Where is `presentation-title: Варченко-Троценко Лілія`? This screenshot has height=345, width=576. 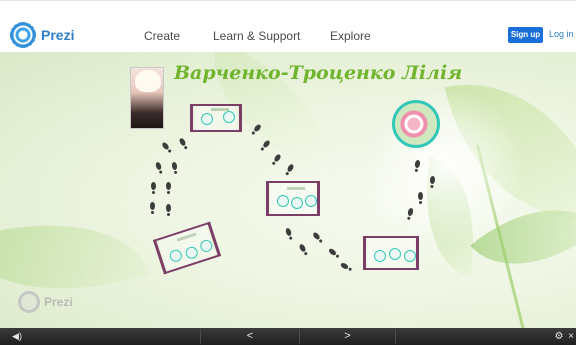
presentation-title: Варченко-Троценко Лілія is located at coordinates (318, 73).